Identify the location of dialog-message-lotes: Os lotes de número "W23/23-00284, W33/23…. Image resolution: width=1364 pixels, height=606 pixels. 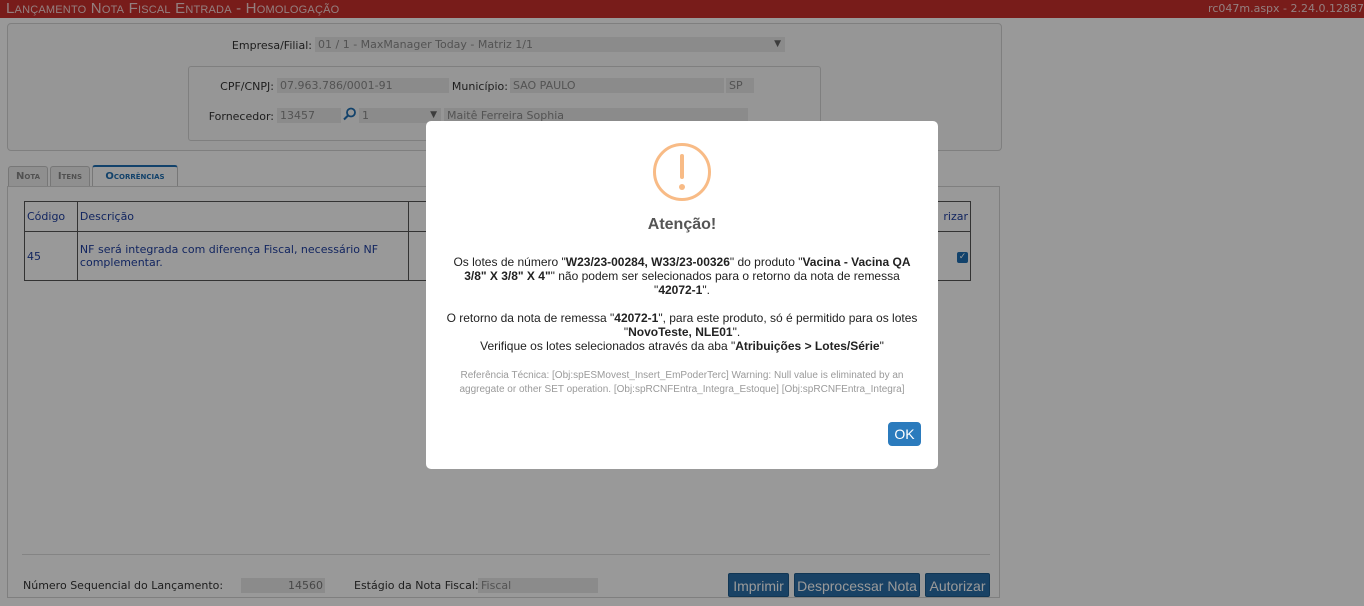
(682, 276).